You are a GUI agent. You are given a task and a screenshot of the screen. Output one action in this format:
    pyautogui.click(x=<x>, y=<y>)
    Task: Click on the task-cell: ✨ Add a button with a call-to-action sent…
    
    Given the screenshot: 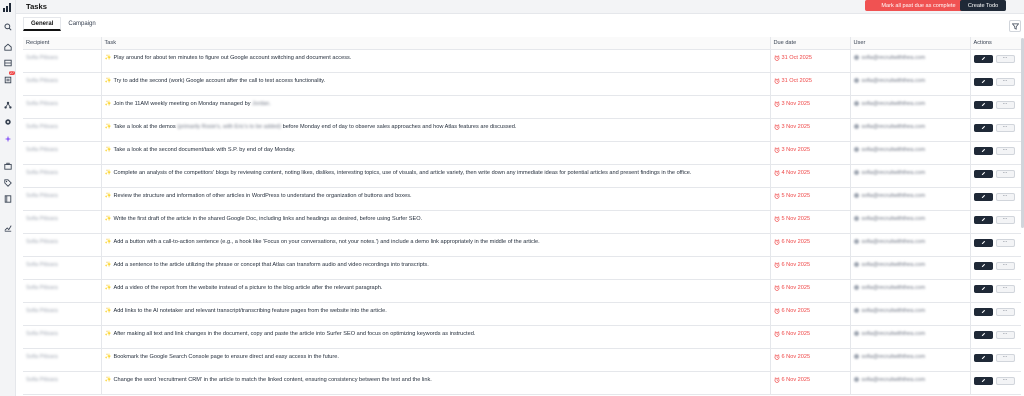 What is the action you would take?
    pyautogui.click(x=436, y=245)
    